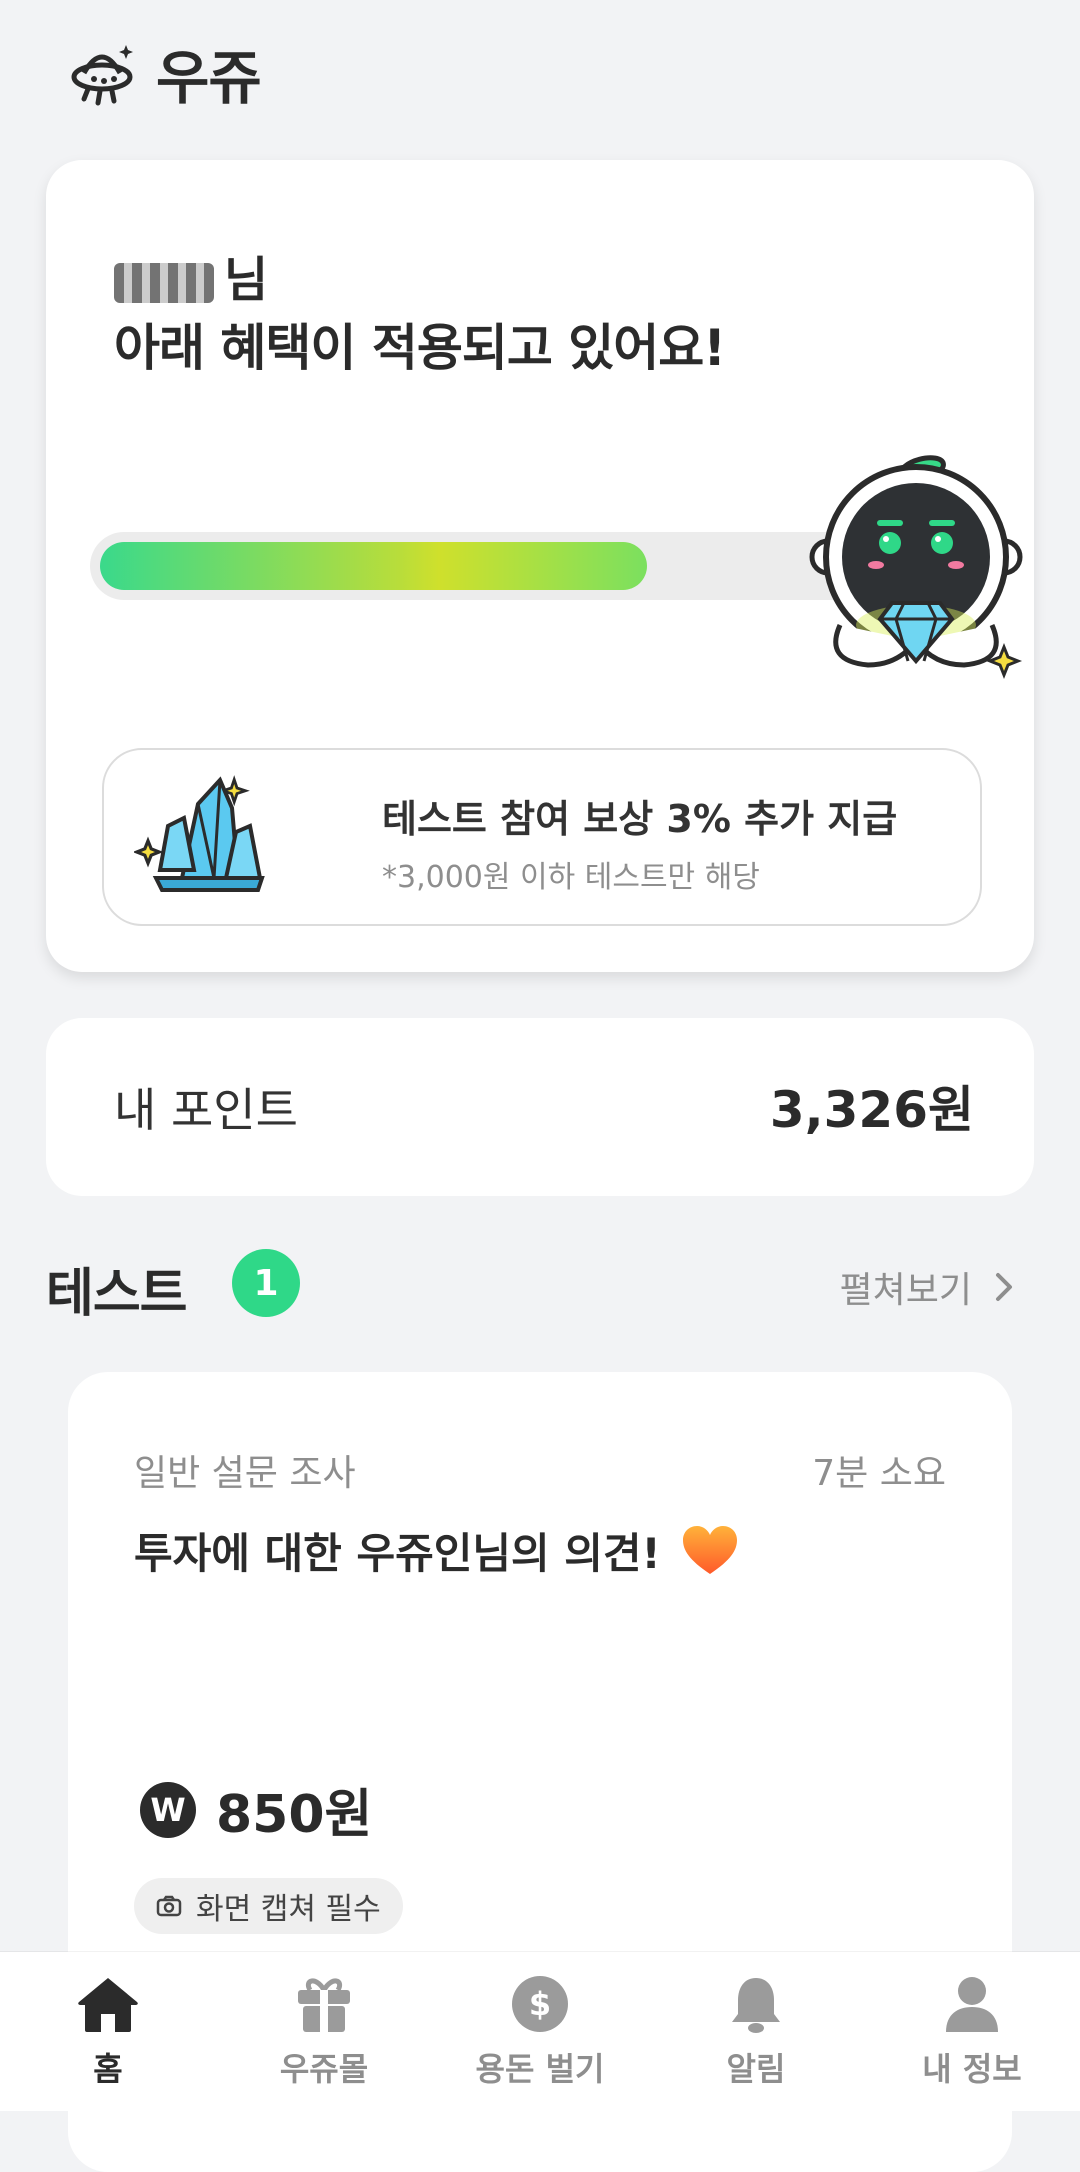  I want to click on tag-label: 화면 캡쳐 필수, so click(288, 1909).